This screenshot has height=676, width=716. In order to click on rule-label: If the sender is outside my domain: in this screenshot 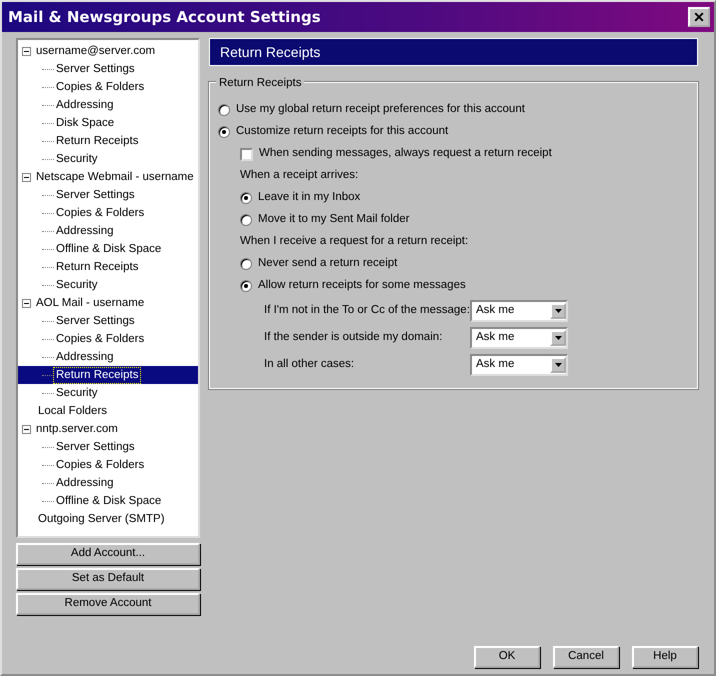, I will do `click(354, 337)`.